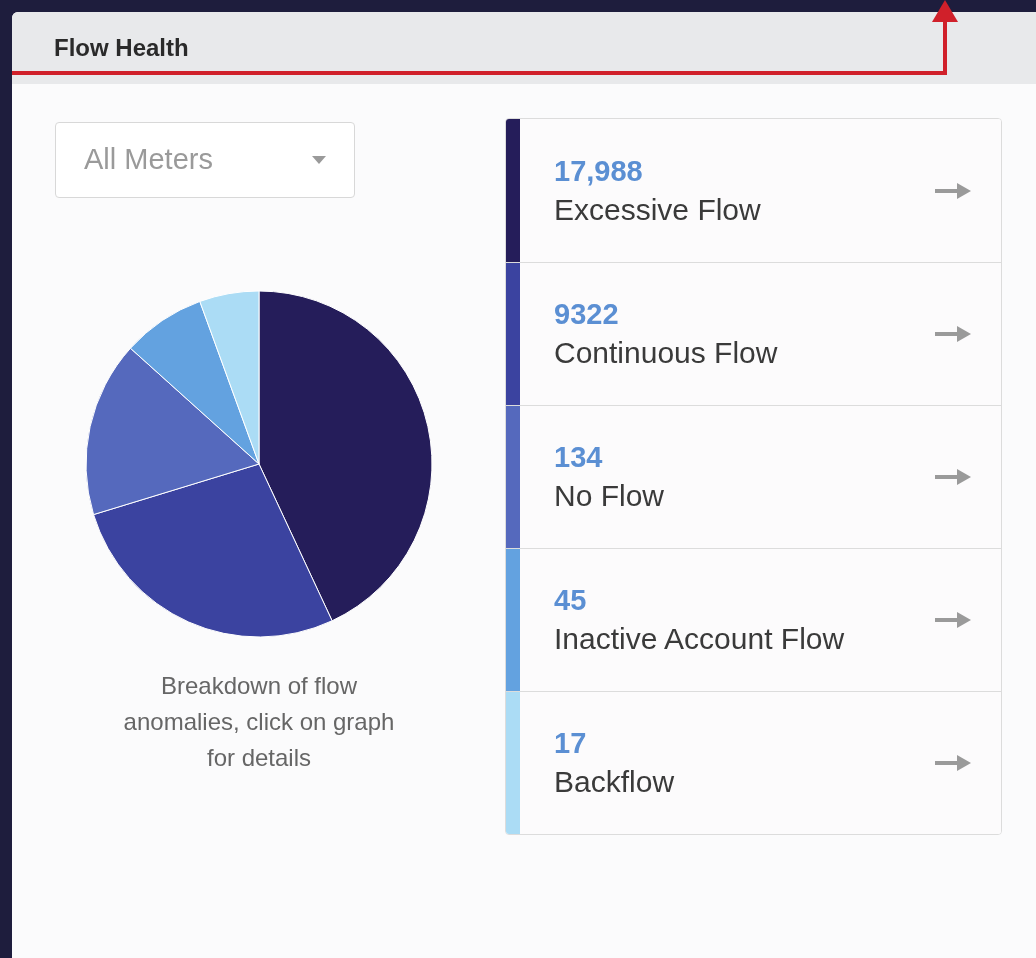  Describe the element at coordinates (121, 48) in the screenshot. I see `panel-title: Flow Health` at that location.